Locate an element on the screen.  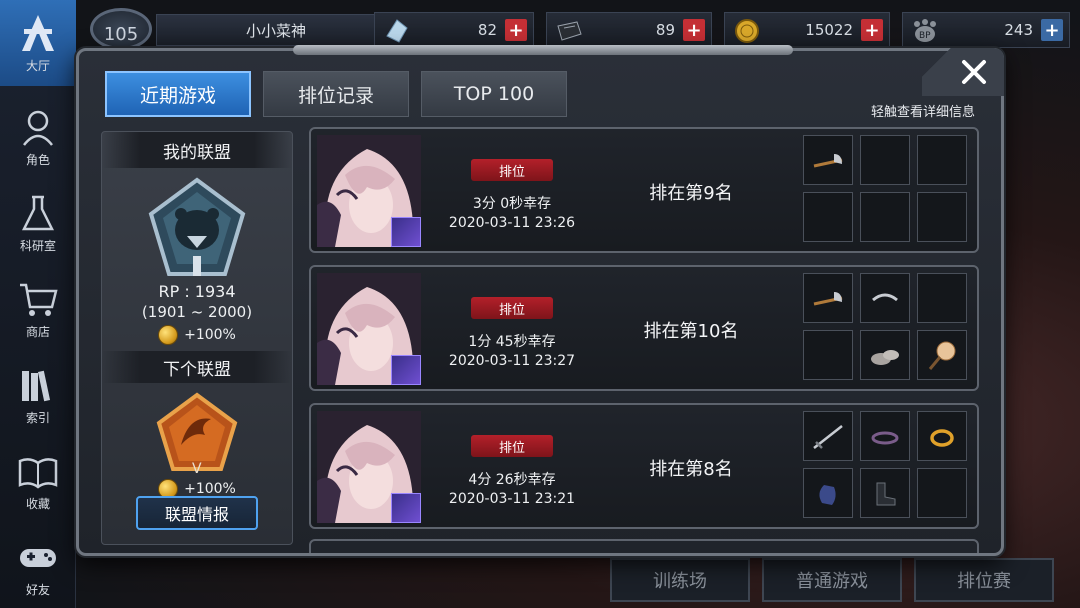
bp-paw-icon: BP is located at coordinates (925, 30).